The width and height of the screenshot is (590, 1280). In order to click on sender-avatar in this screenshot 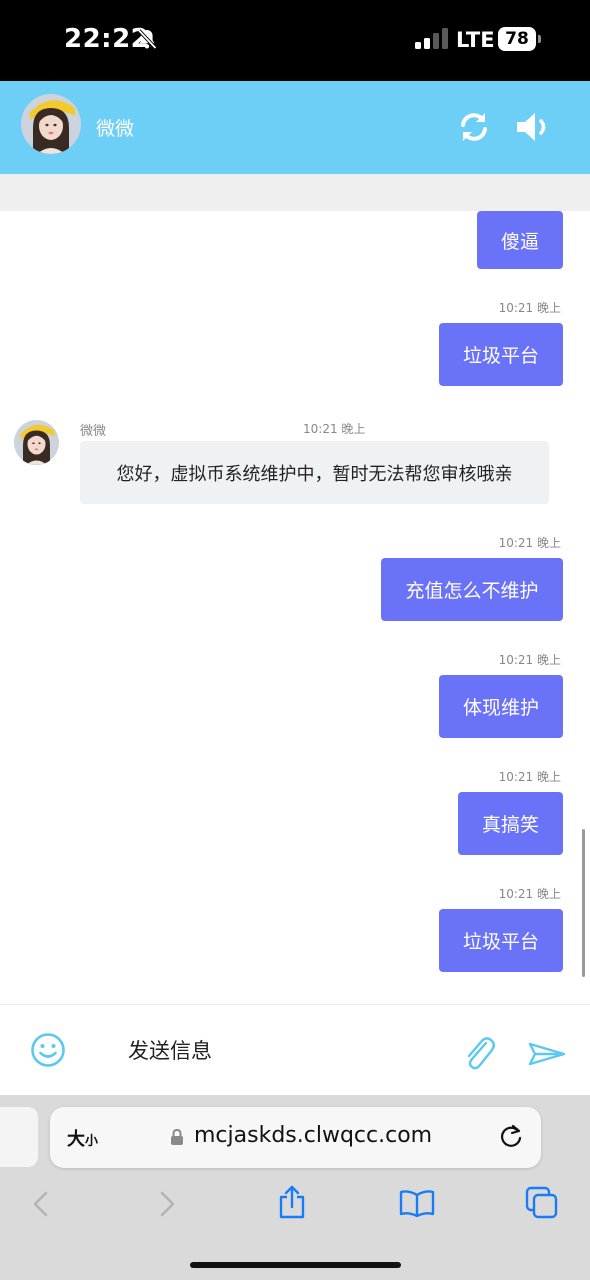, I will do `click(36, 442)`.